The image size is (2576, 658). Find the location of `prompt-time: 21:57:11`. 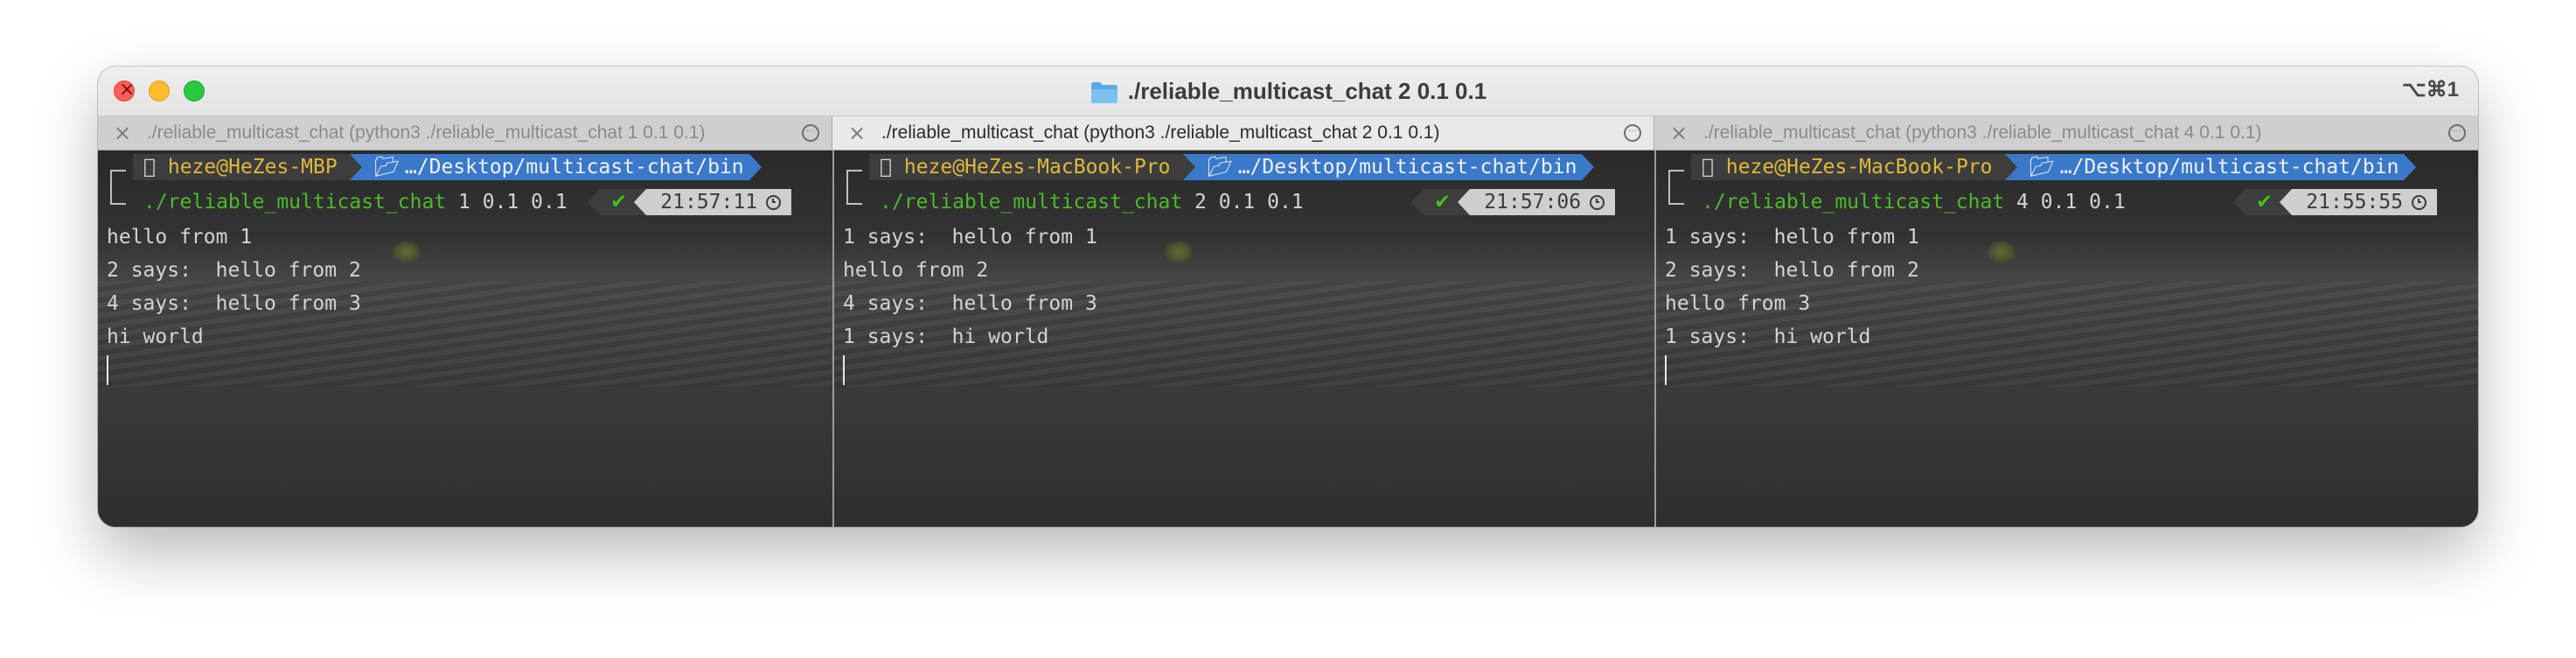

prompt-time: 21:57:11 is located at coordinates (709, 202).